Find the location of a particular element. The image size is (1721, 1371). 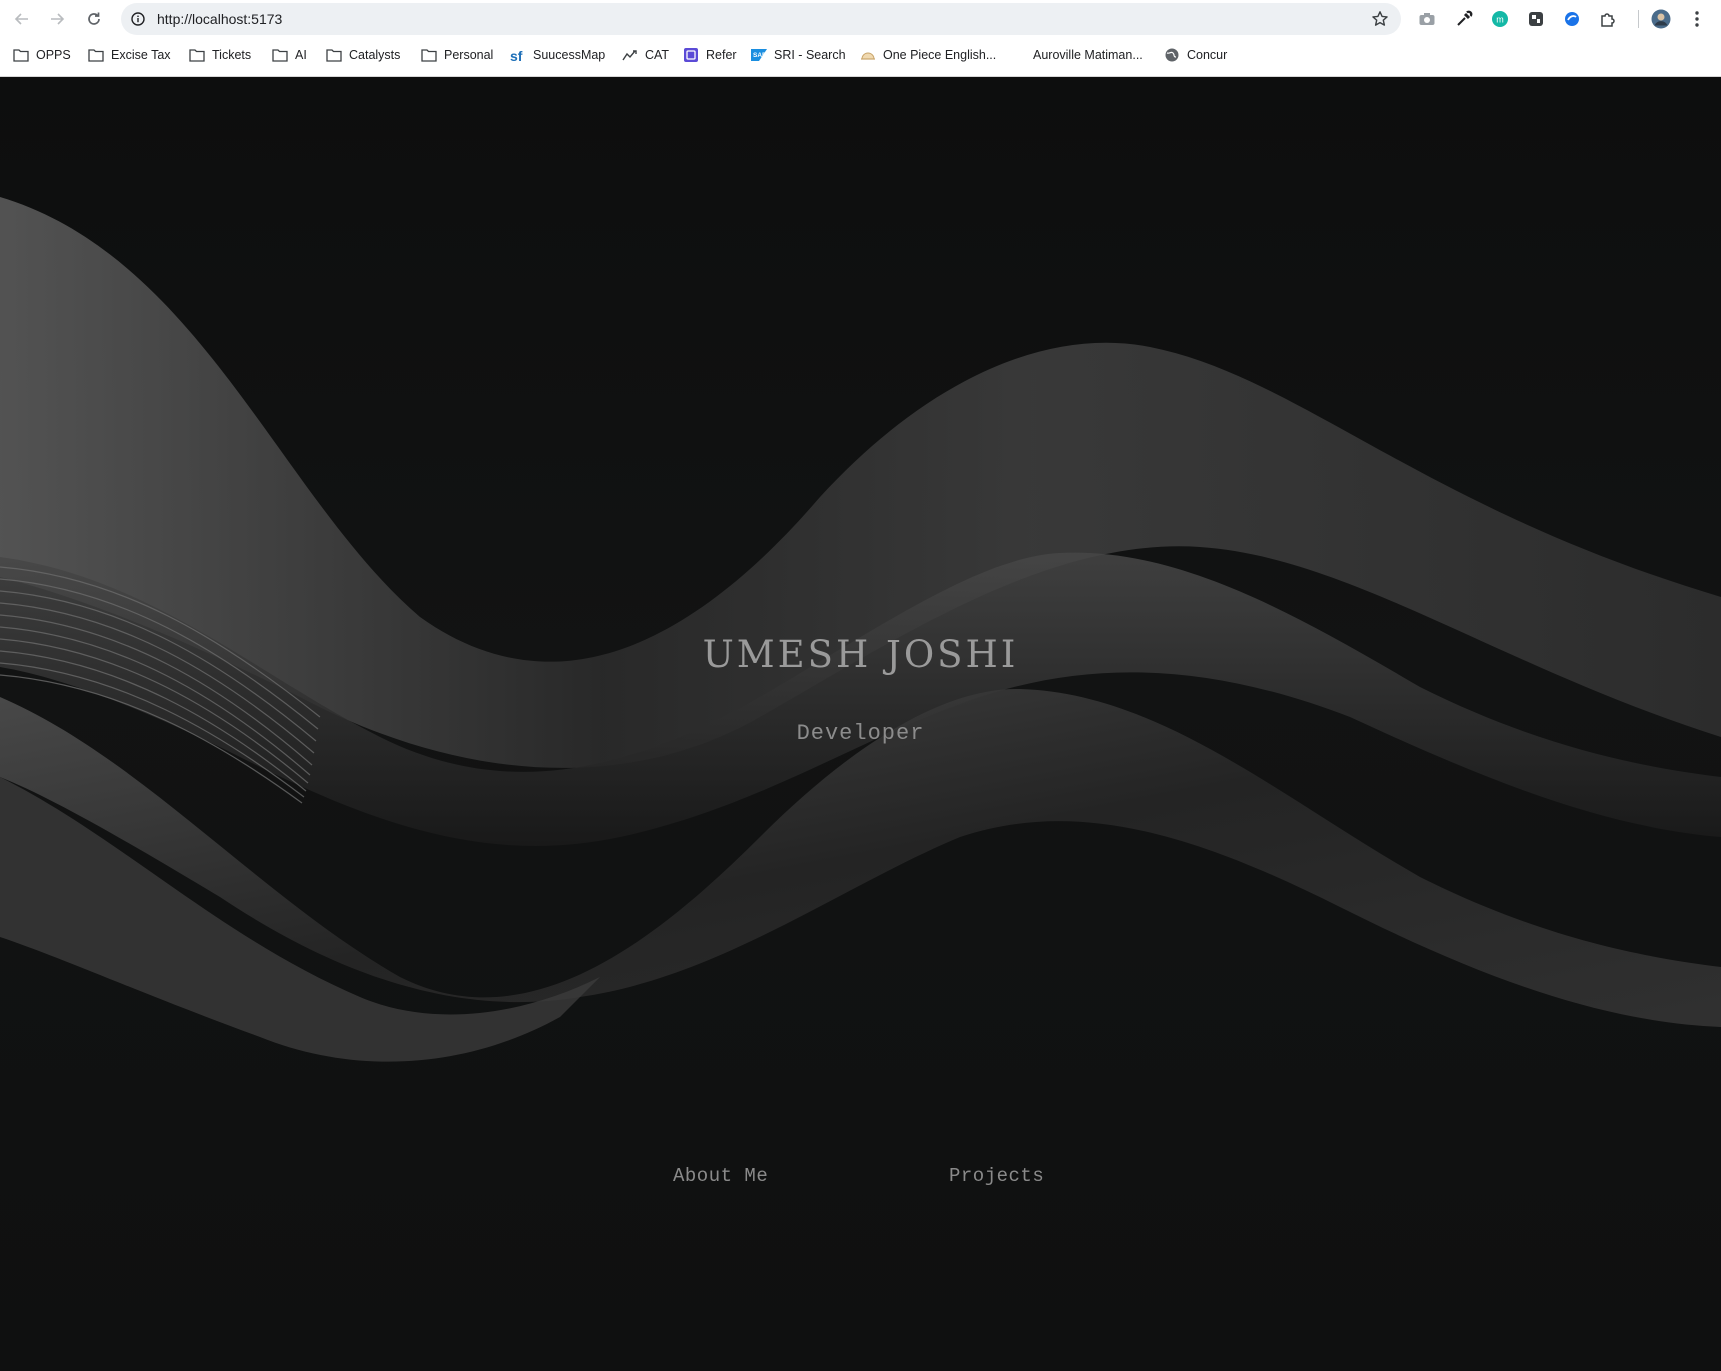

bookmark-label: Tickets is located at coordinates (232, 55).